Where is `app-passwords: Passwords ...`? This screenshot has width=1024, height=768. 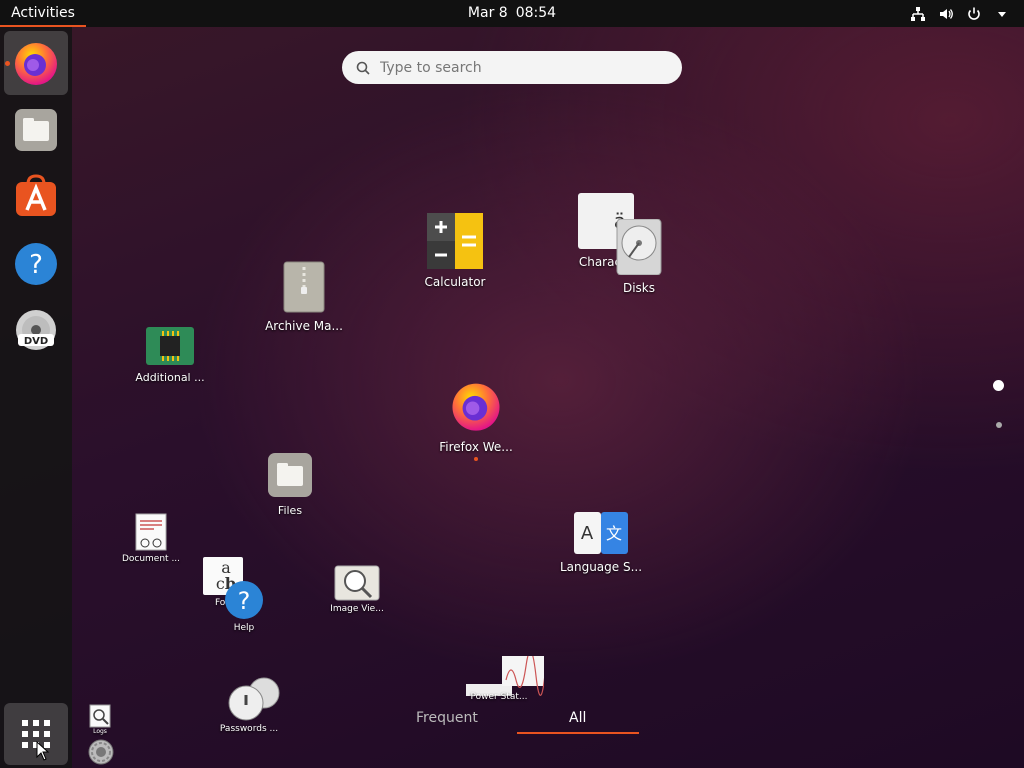 app-passwords: Passwords ... is located at coordinates (249, 705).